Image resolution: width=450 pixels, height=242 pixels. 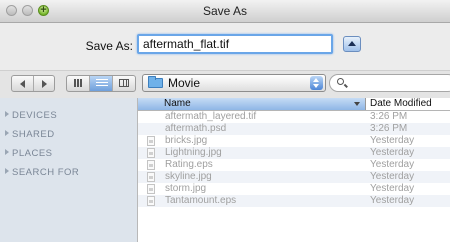 I want to click on location-label: Movie, so click(x=184, y=83).